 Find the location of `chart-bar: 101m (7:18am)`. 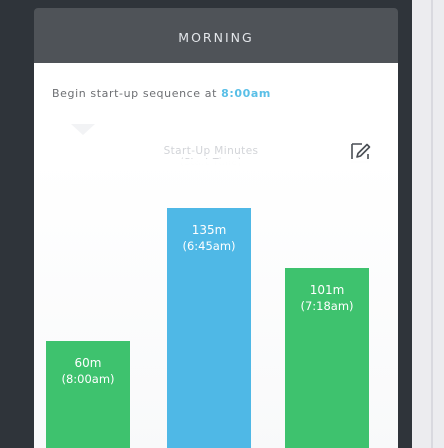

chart-bar: 101m (7:18am) is located at coordinates (327, 358).